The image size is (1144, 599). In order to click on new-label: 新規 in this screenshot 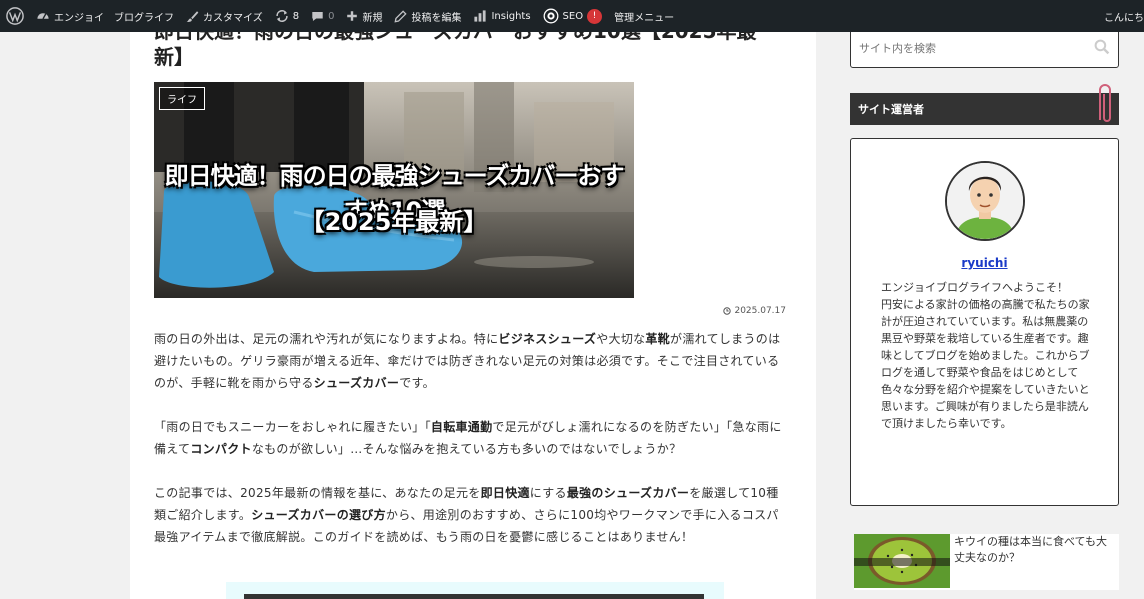, I will do `click(372, 18)`.